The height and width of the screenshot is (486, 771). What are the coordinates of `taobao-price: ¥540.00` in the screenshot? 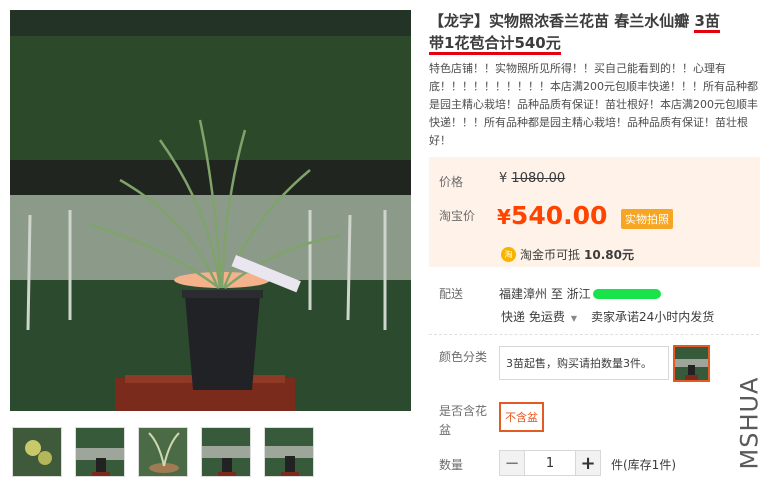 It's located at (552, 215).